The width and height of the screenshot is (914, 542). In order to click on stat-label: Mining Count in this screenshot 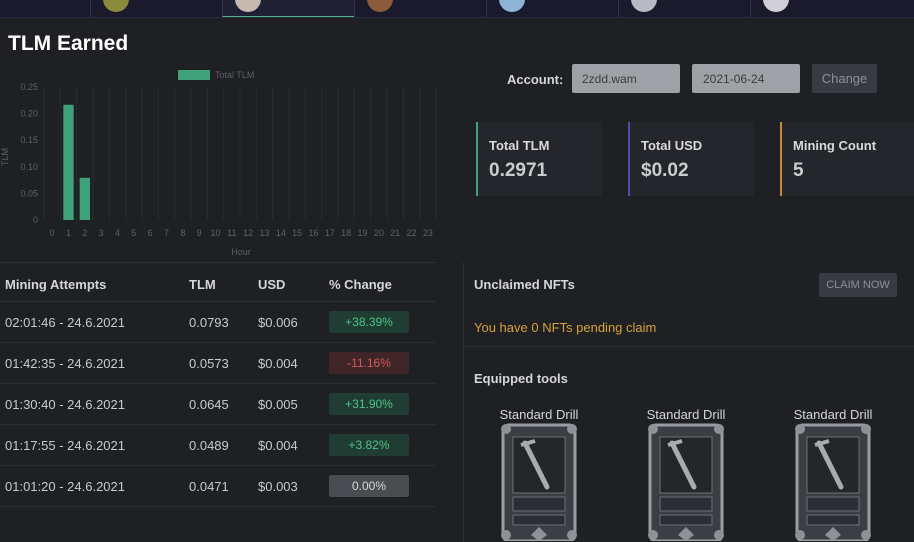, I will do `click(835, 145)`.